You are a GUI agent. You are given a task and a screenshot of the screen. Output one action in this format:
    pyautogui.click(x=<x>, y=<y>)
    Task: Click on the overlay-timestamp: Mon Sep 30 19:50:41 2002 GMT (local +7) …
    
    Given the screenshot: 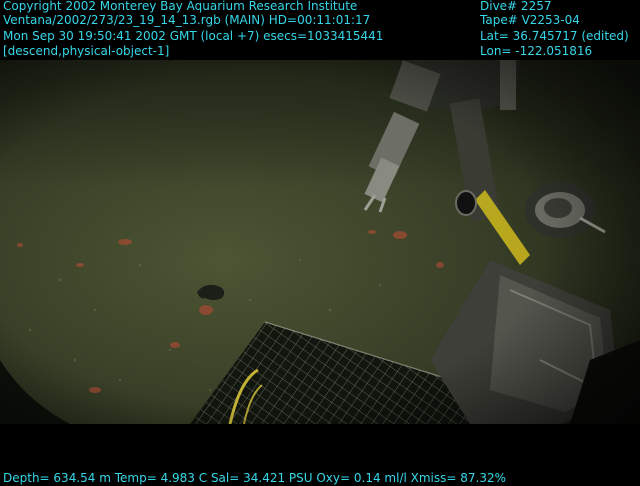 What is the action you would take?
    pyautogui.click(x=193, y=36)
    